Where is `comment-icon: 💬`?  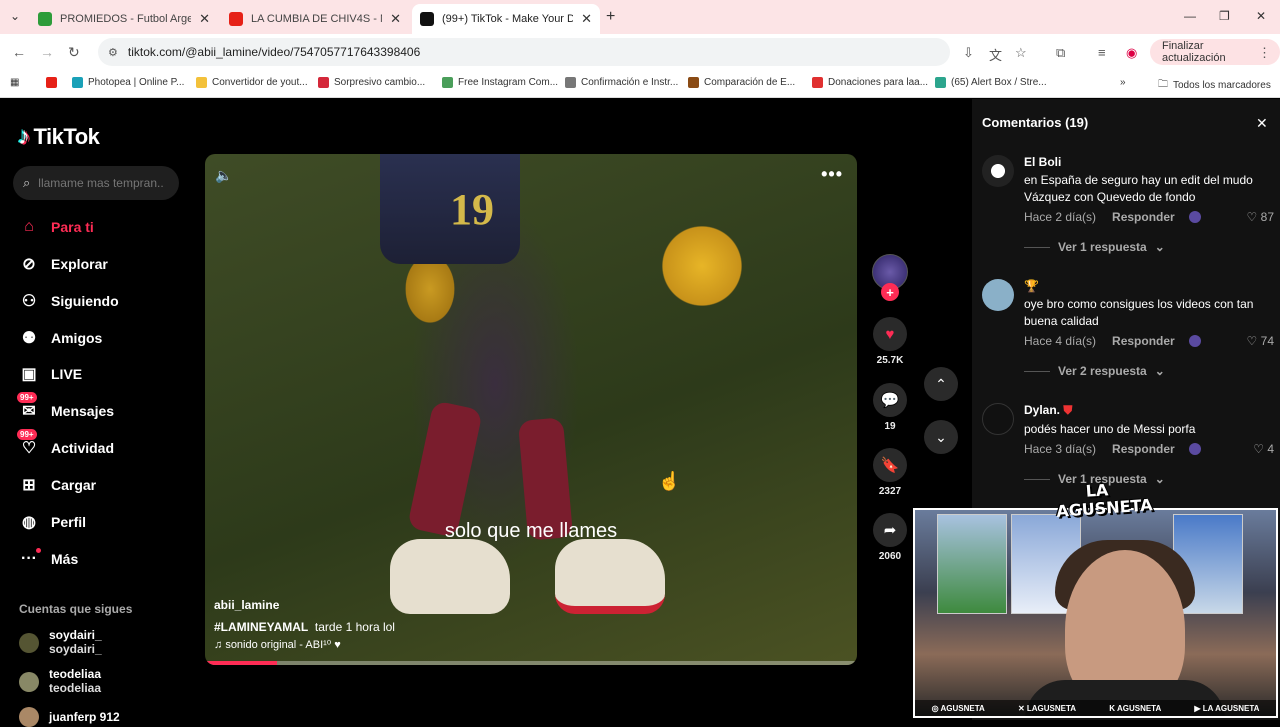
comment-icon: 💬 is located at coordinates (890, 400).